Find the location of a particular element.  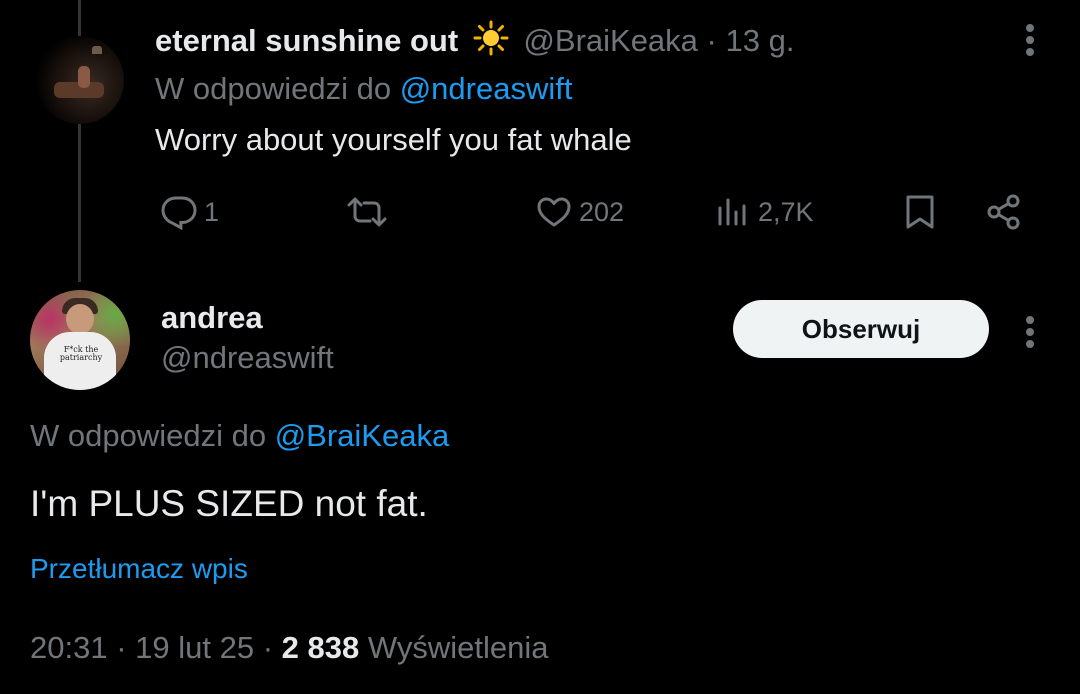

timestamp: 13 g. is located at coordinates (760, 40).